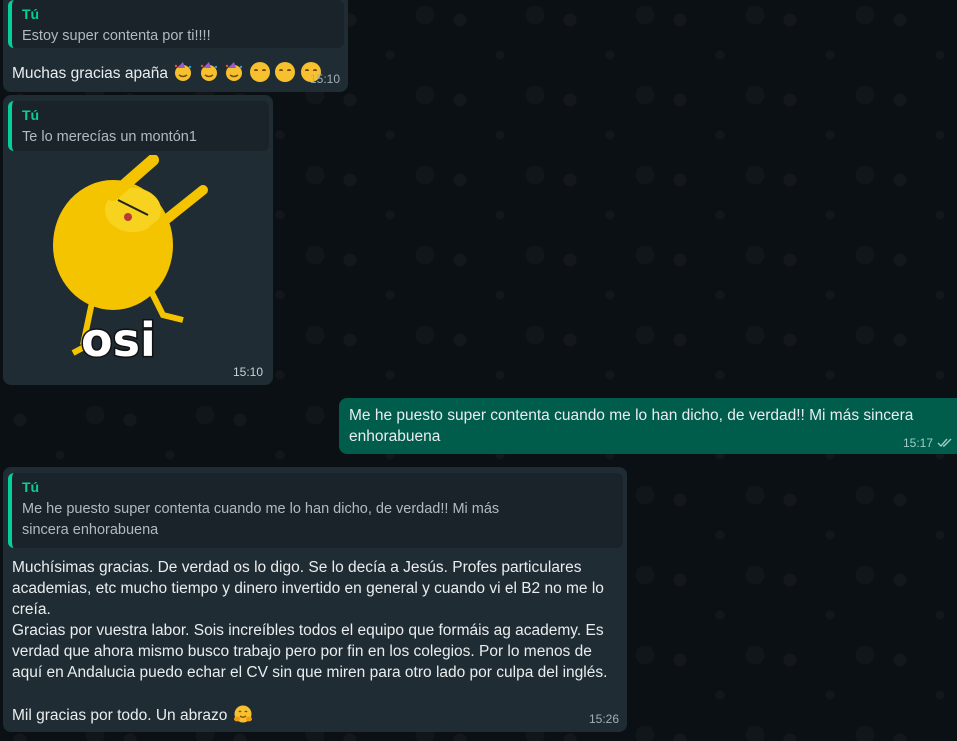 Image resolution: width=957 pixels, height=741 pixels. Describe the element at coordinates (917, 443) in the screenshot. I see `message-time: 15:17` at that location.